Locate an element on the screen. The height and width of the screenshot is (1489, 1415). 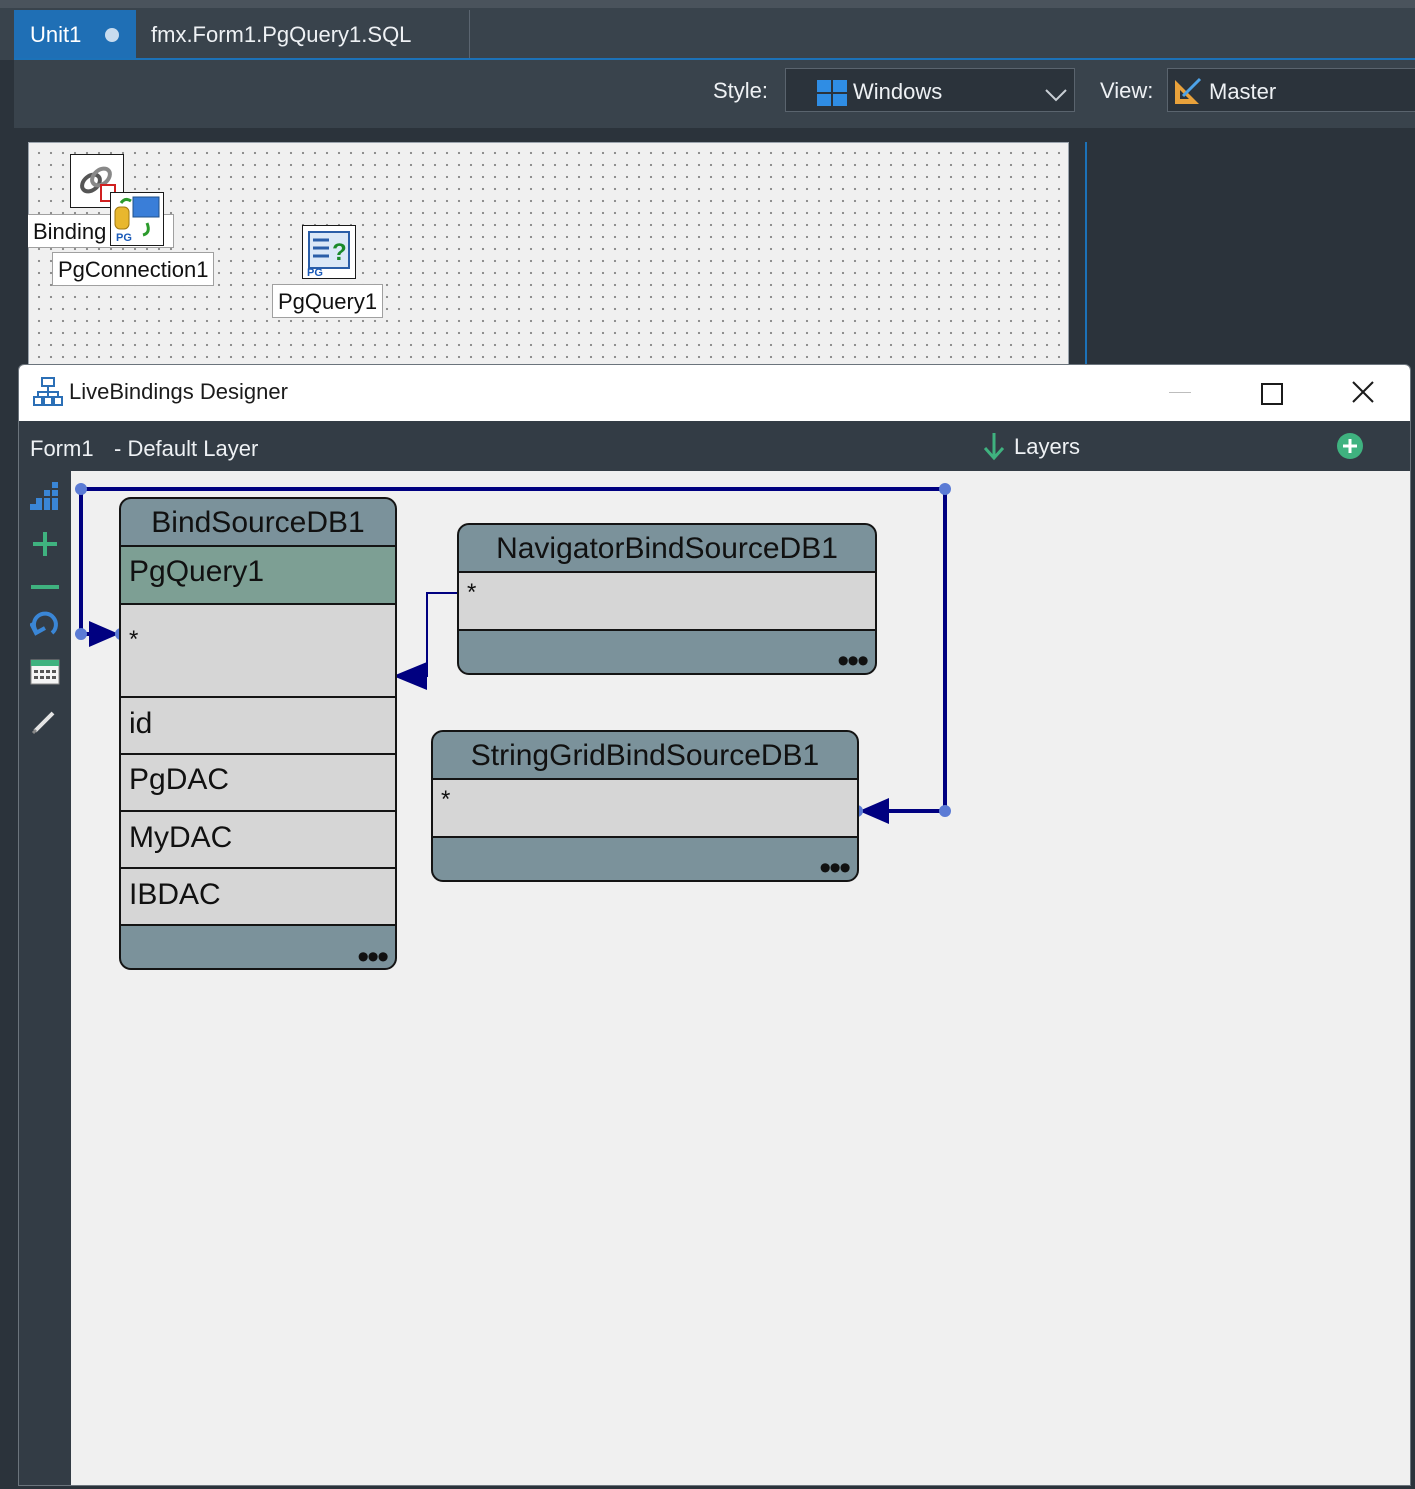
layer-header: Form1 - Default Layer Layers is located at coordinates (714, 446).